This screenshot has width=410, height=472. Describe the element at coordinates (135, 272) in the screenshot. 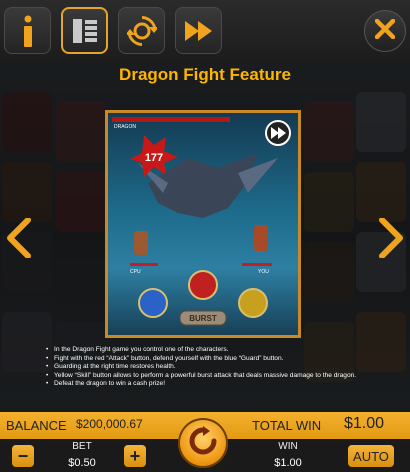

I see `cpu-label: CPU` at that location.